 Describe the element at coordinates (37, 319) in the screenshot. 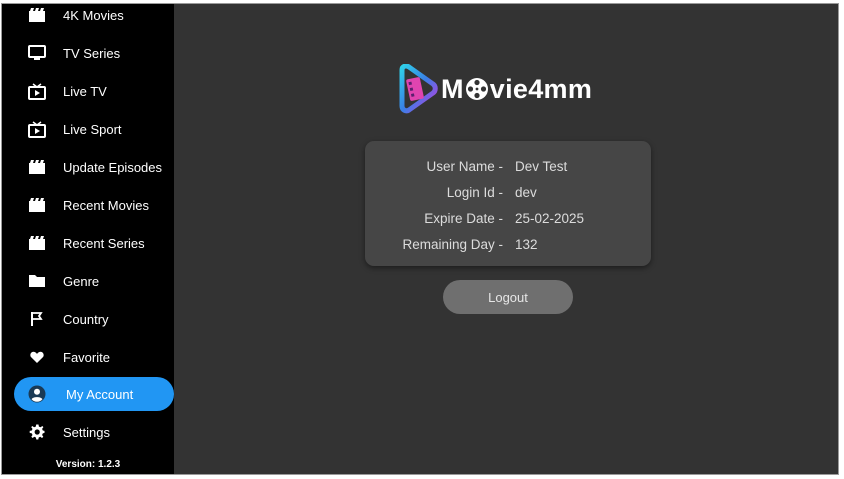

I see `flag-icon` at that location.